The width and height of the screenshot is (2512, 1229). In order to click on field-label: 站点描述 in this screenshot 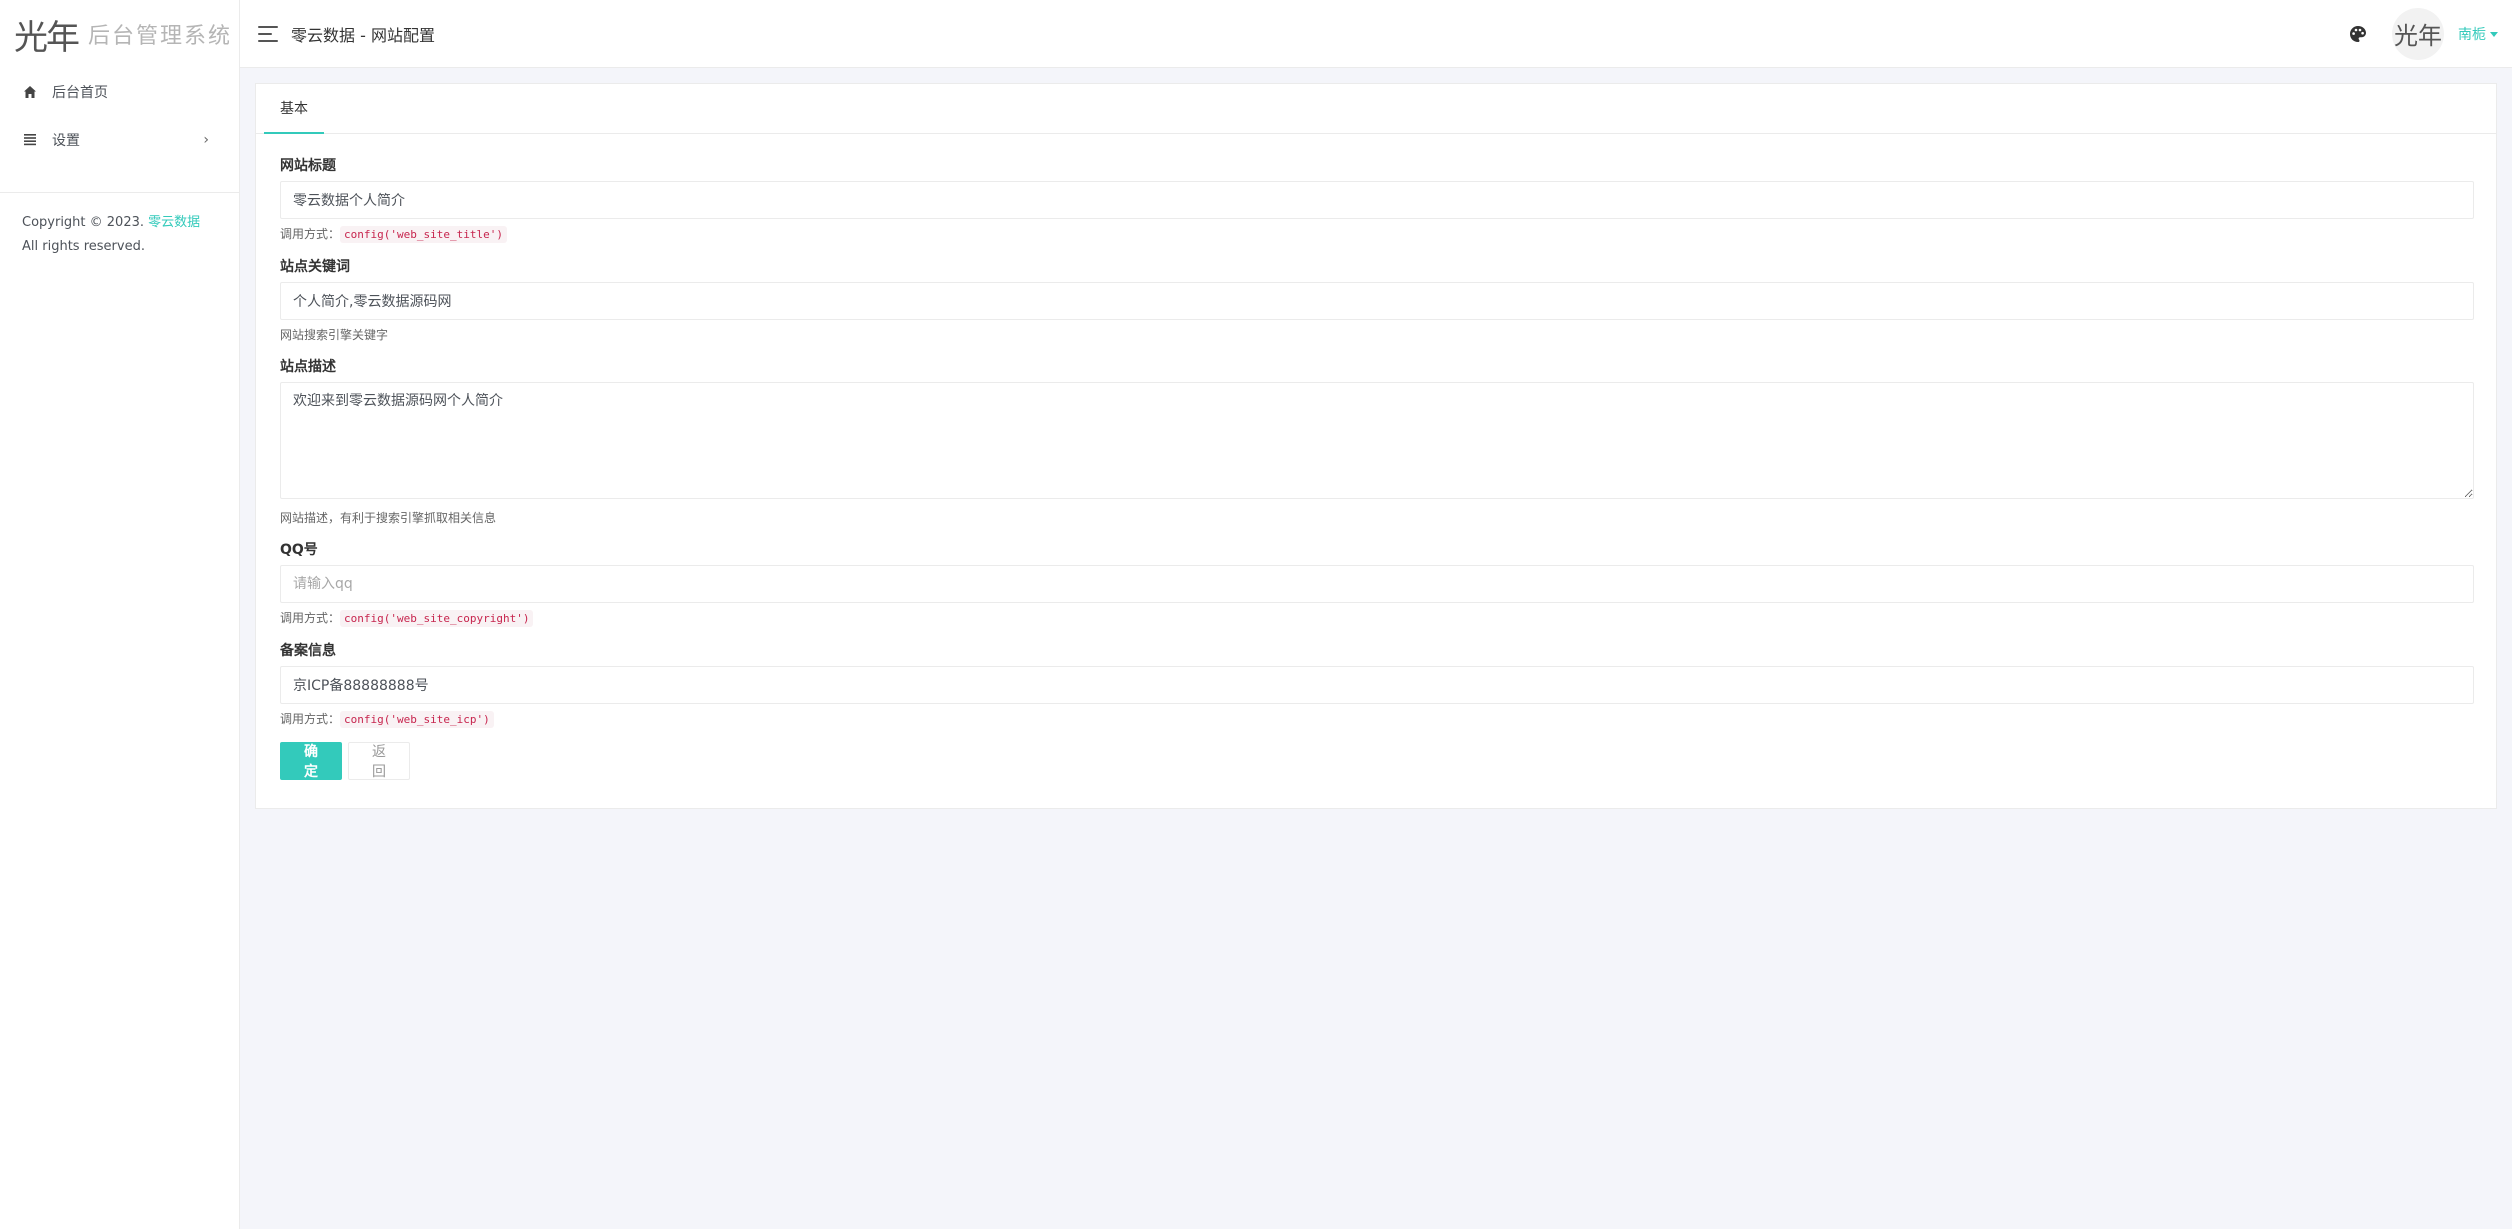, I will do `click(308, 367)`.